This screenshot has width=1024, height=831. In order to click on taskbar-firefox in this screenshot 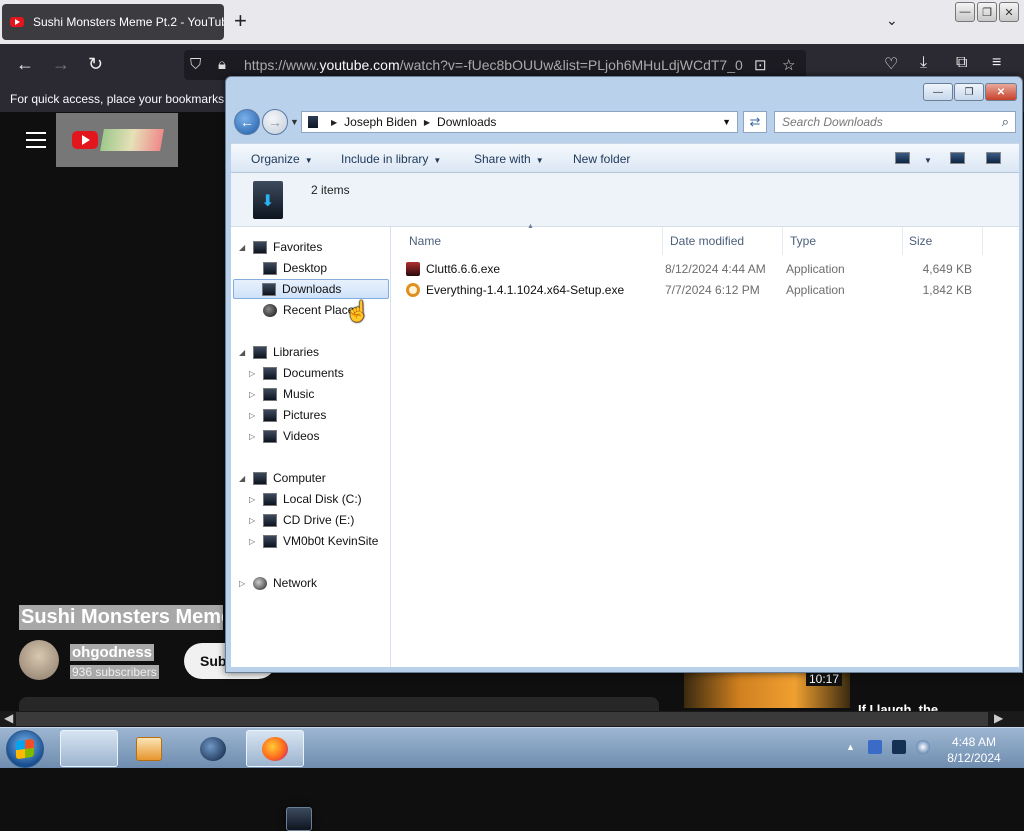, I will do `click(275, 748)`.